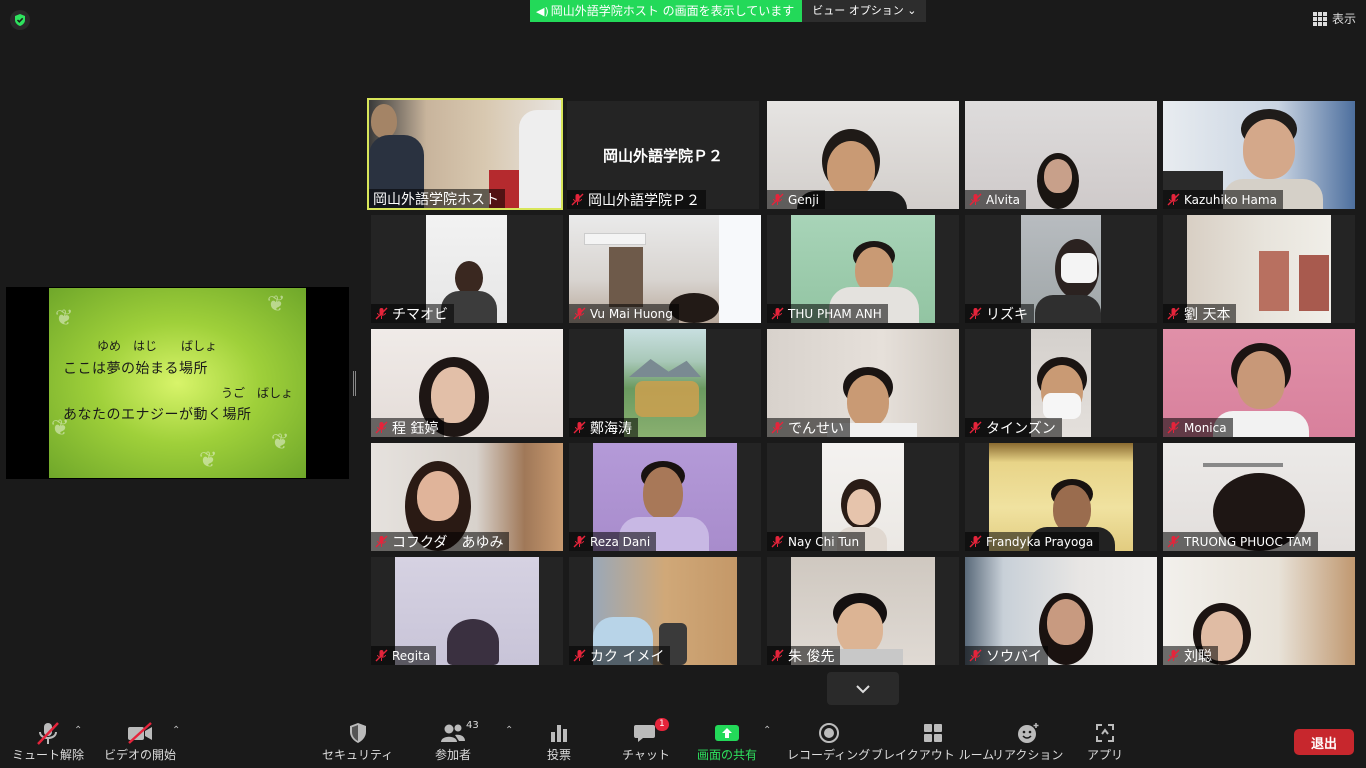 The height and width of the screenshot is (768, 1366). Describe the element at coordinates (467, 497) in the screenshot. I see `video-tile: コフクダ あゆみ` at that location.